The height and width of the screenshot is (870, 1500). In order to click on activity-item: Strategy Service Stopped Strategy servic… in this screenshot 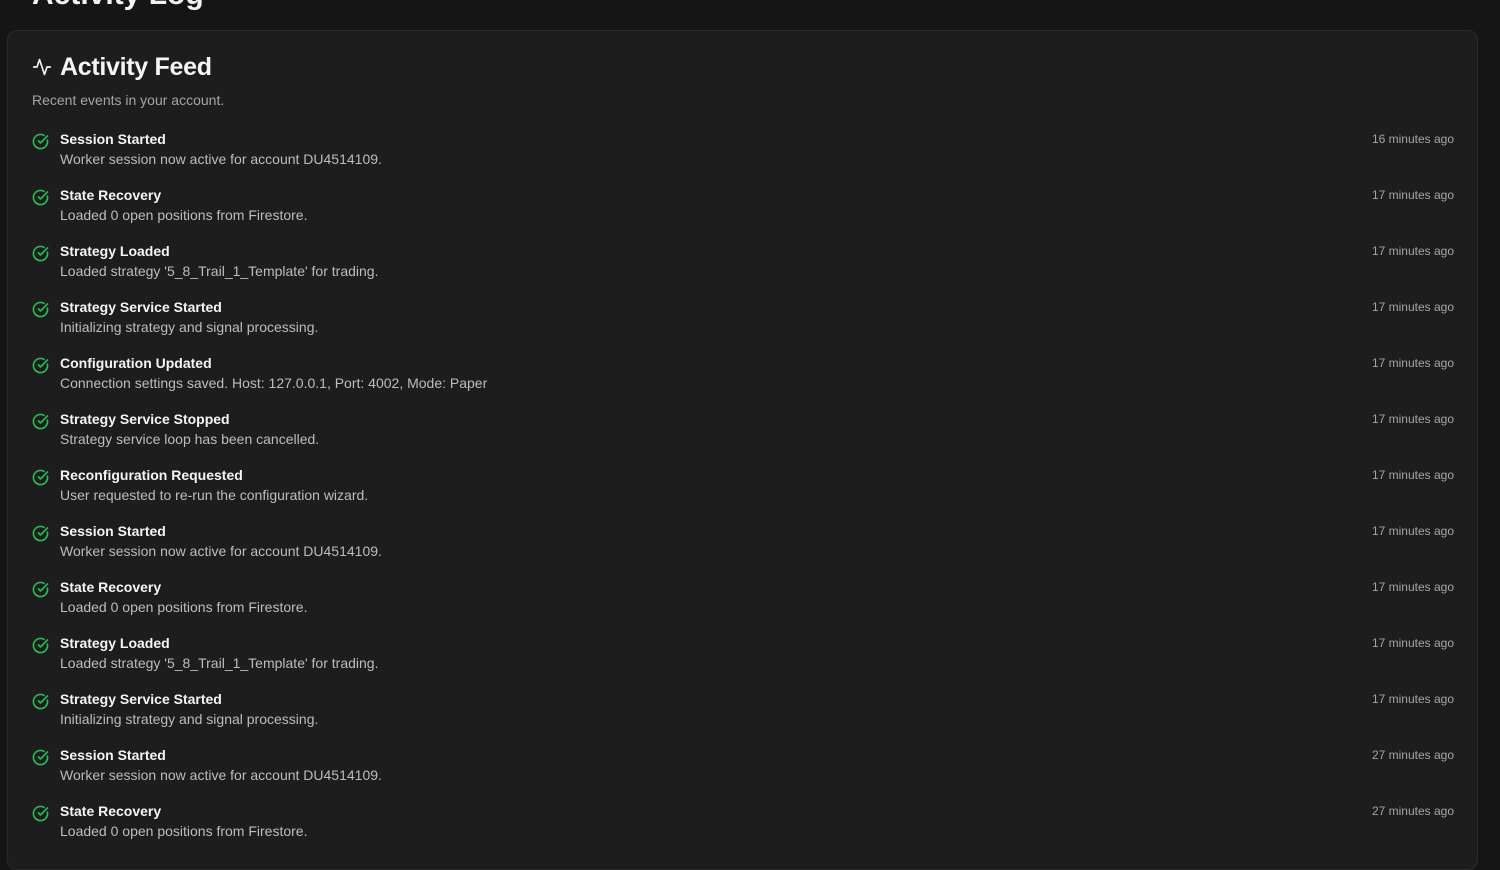, I will do `click(743, 437)`.